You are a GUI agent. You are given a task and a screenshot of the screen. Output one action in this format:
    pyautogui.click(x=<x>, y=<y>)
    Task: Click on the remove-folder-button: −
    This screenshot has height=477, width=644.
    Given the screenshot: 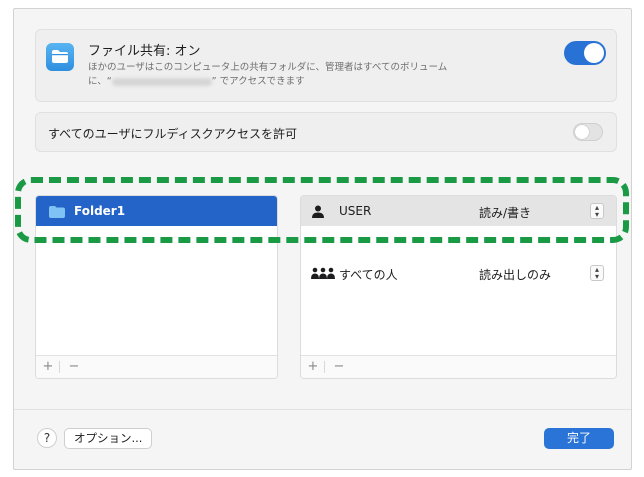 What is the action you would take?
    pyautogui.click(x=74, y=366)
    